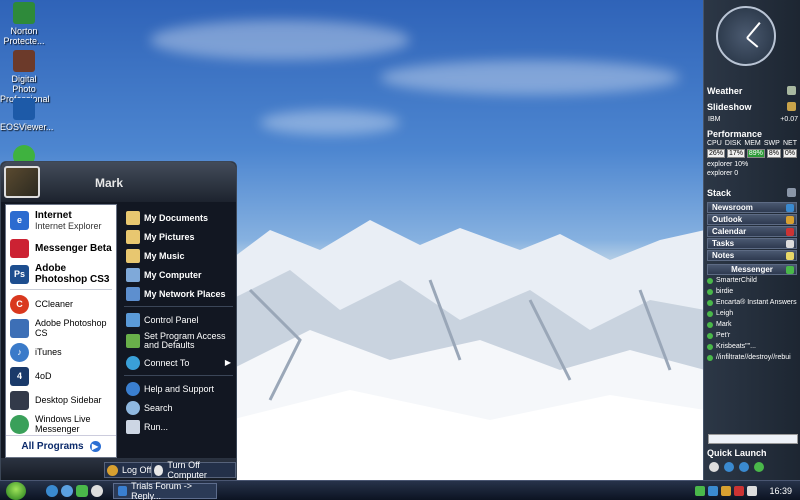 This screenshot has height=500, width=800. Describe the element at coordinates (178, 293) in the screenshot. I see `places-my-network: My Network Places` at that location.